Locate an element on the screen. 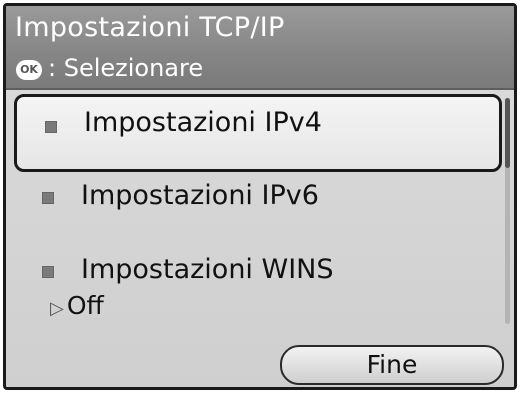  menu-item-ipv6: Impostazioni IPv6 is located at coordinates (254, 205).